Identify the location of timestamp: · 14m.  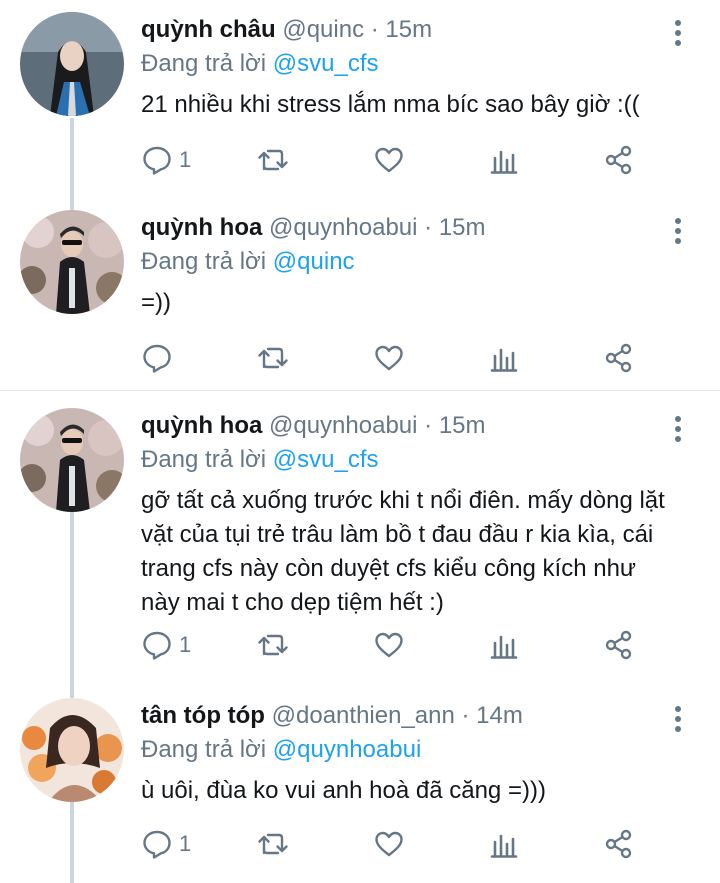
(492, 715).